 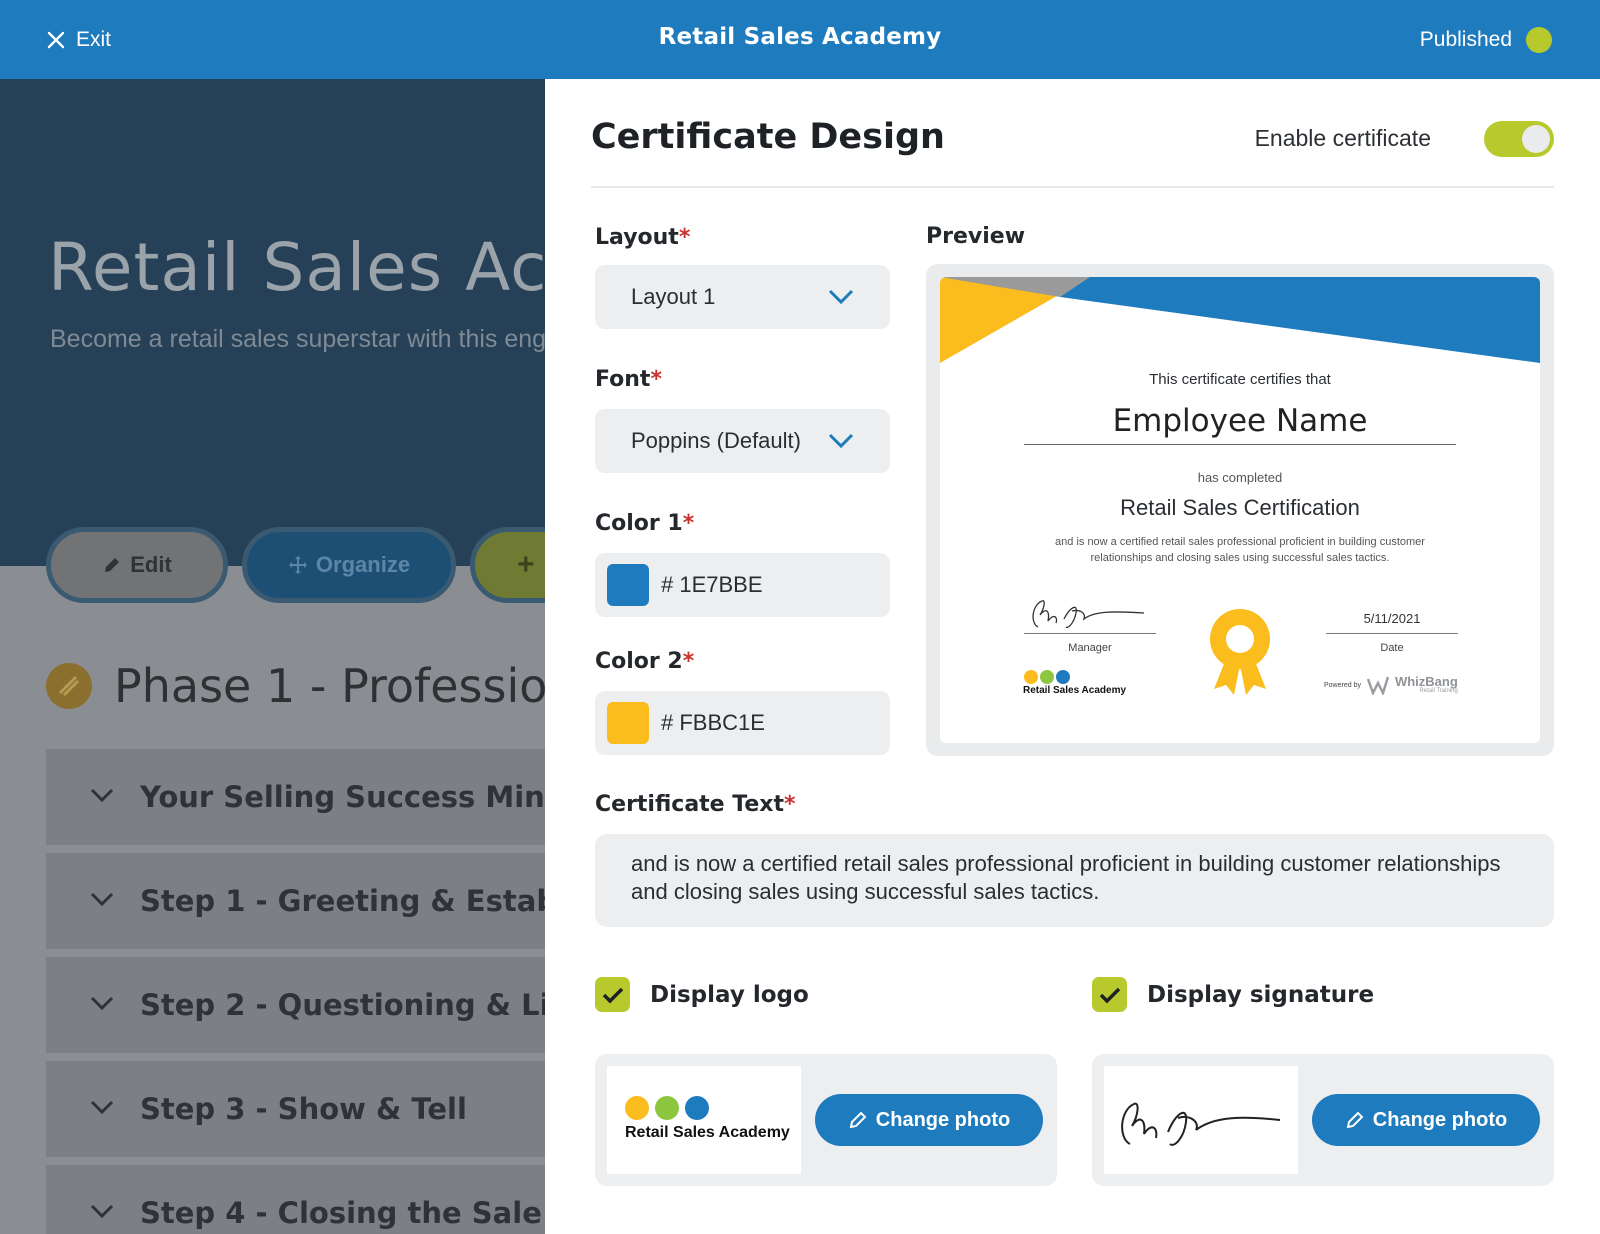 What do you see at coordinates (729, 994) in the screenshot?
I see `display-logo-label: Display logo` at bounding box center [729, 994].